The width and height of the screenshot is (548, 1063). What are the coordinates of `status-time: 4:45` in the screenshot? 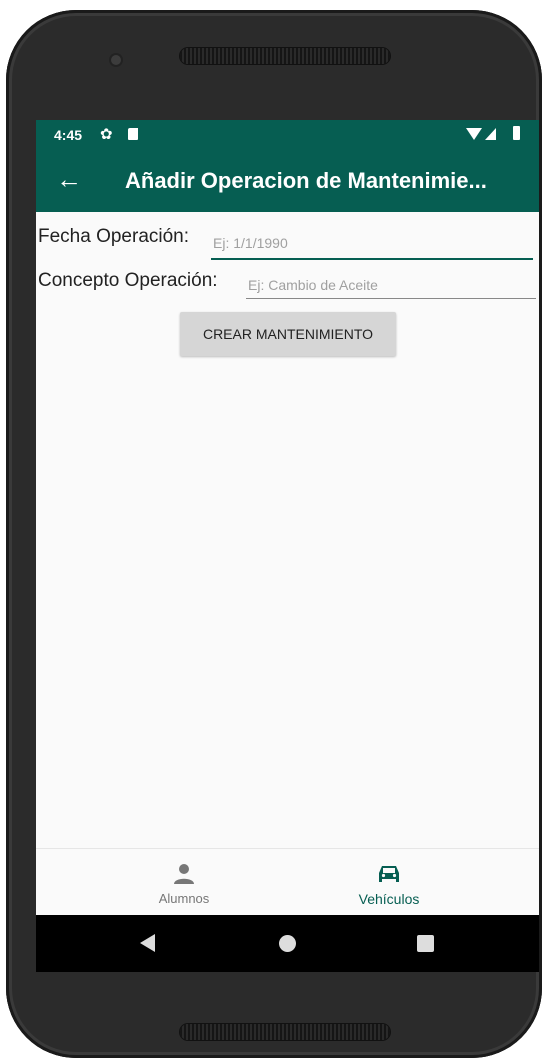 It's located at (68, 135).